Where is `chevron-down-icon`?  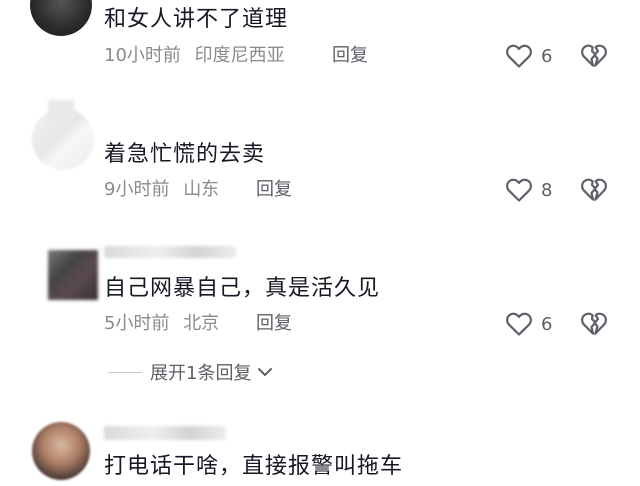 chevron-down-icon is located at coordinates (265, 372).